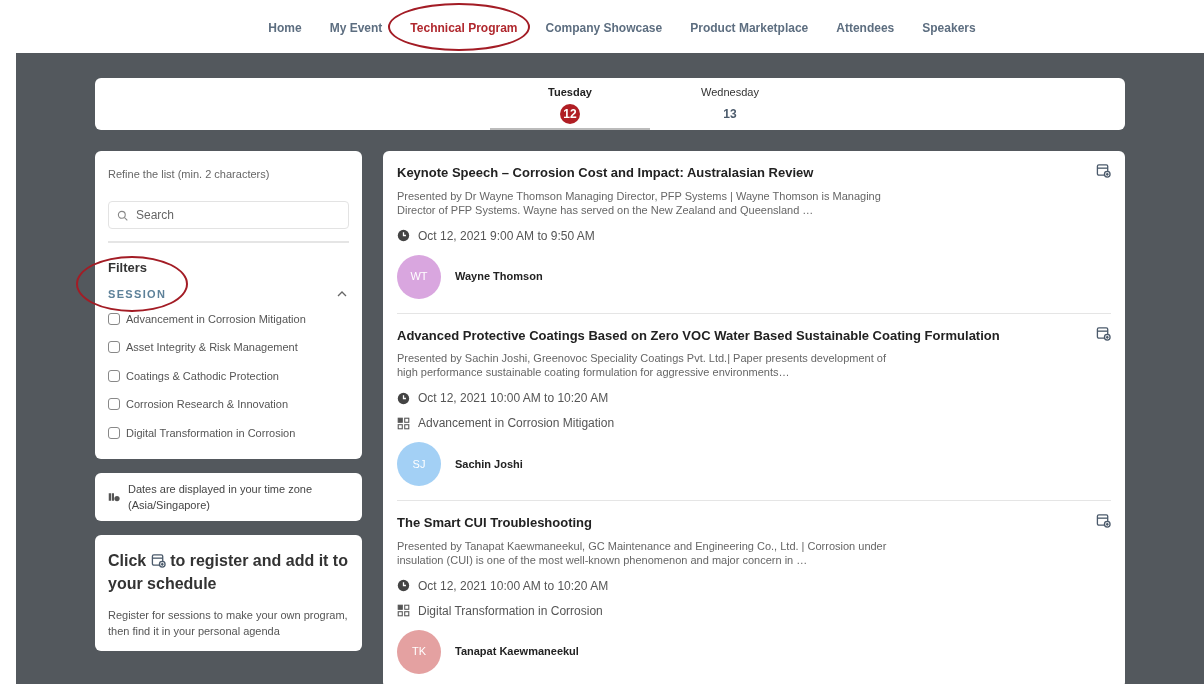 This screenshot has width=1204, height=684. Describe the element at coordinates (202, 376) in the screenshot. I see `filter-option-label: Coatings & Cathodic Protection` at that location.